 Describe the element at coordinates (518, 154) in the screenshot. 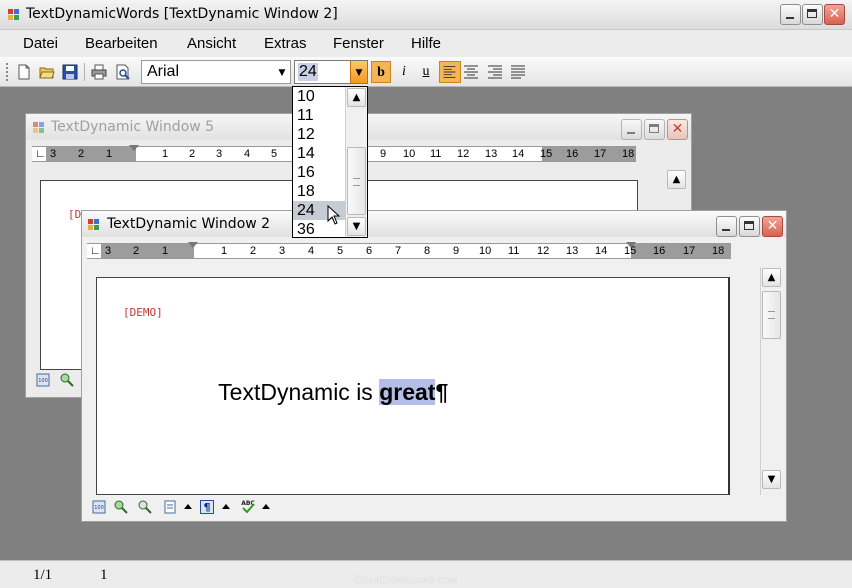

I see `ruler-label: 14` at that location.